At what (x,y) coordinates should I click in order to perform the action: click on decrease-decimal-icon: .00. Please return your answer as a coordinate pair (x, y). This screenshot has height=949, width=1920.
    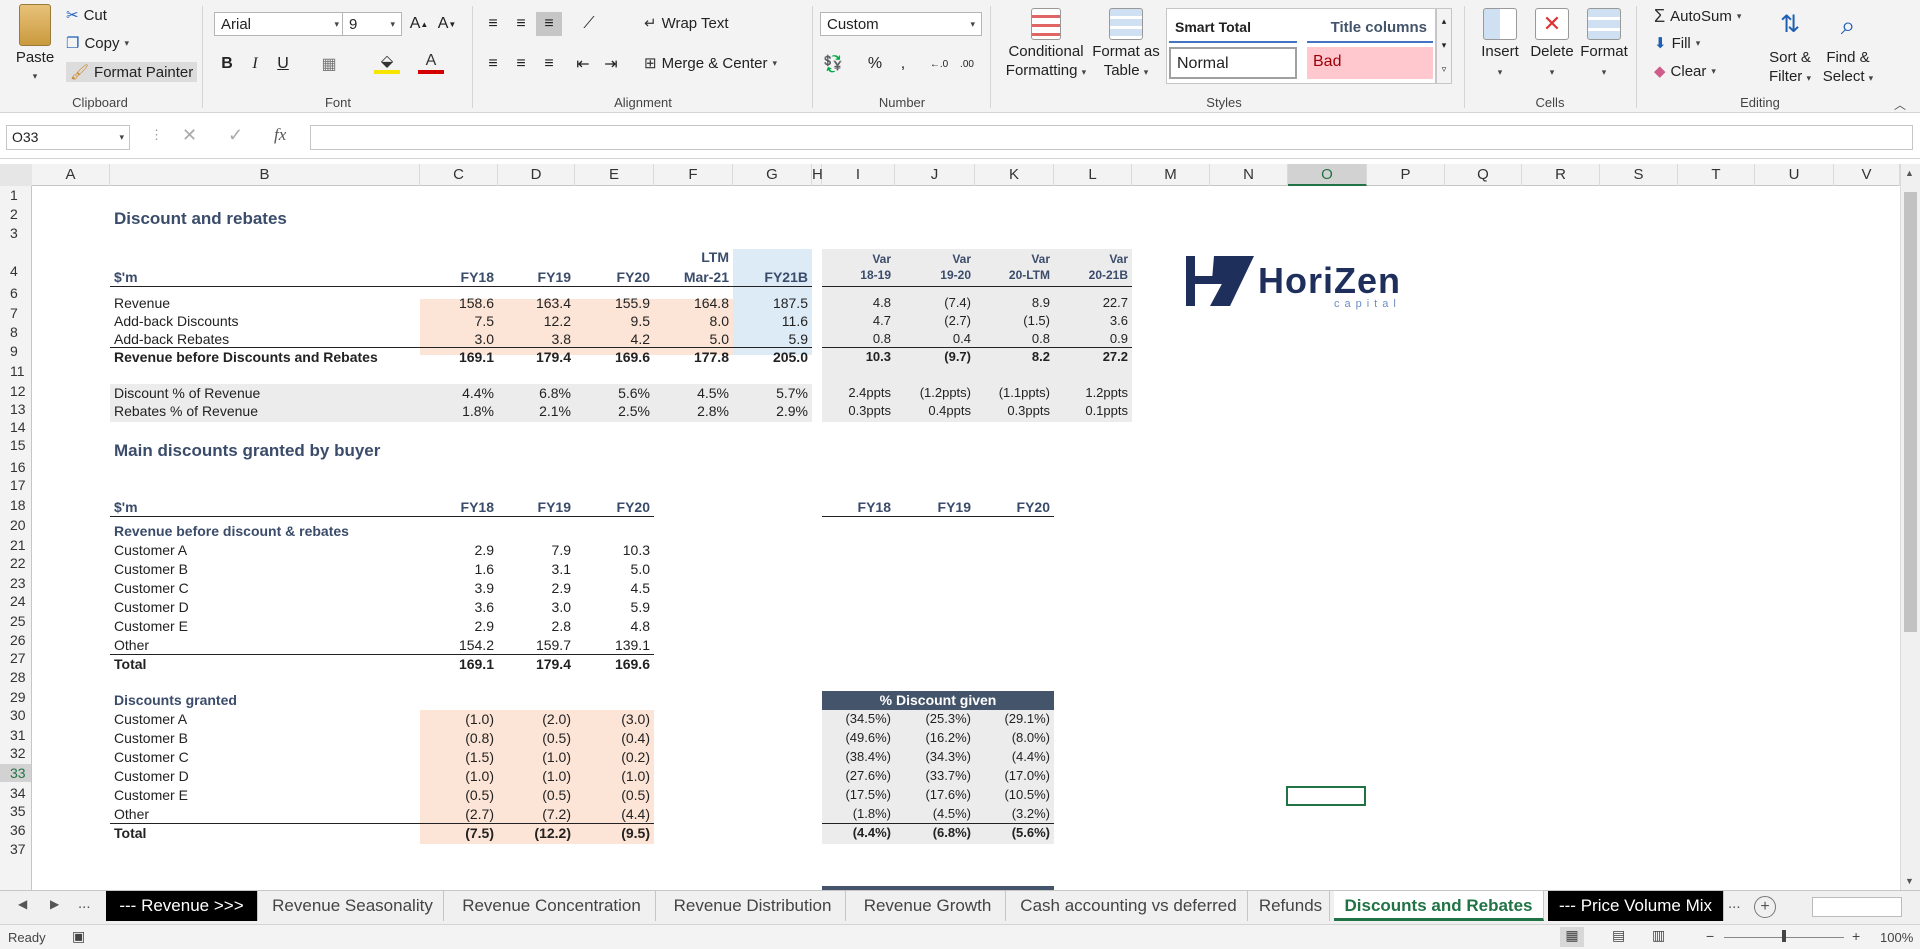
    Looking at the image, I should click on (967, 64).